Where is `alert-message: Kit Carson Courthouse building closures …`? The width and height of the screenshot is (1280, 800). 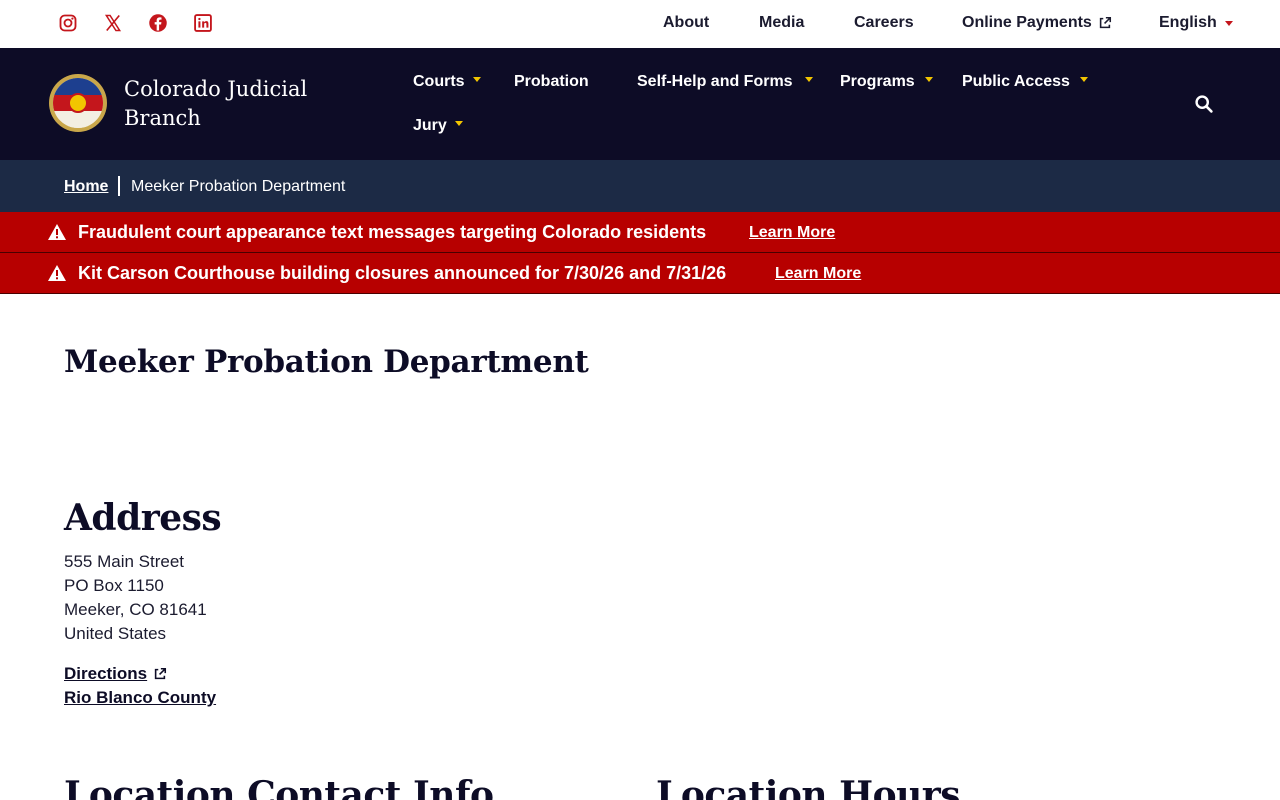 alert-message: Kit Carson Courthouse building closures … is located at coordinates (402, 273).